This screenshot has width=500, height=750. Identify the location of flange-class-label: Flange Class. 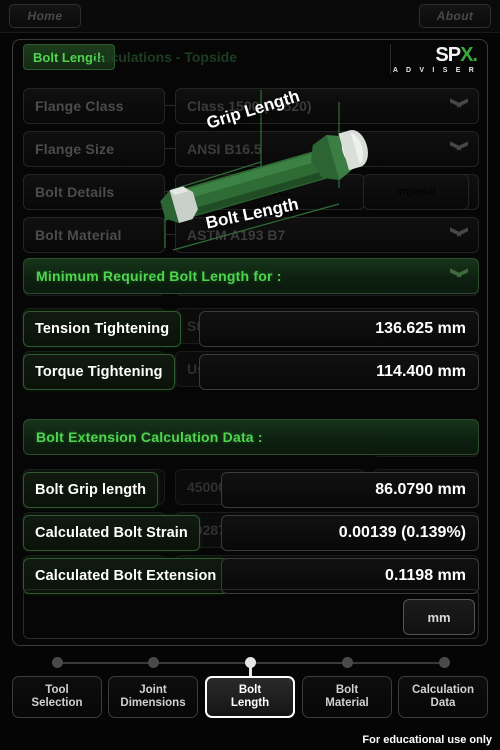
(94, 106).